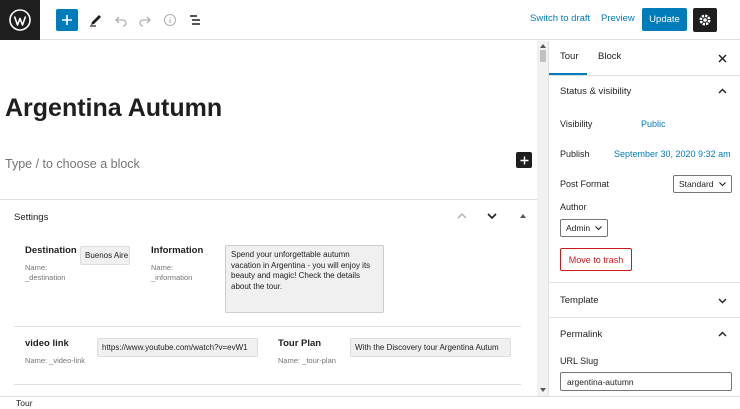  Describe the element at coordinates (618, 18) in the screenshot. I see `preview-button: Preview` at that location.